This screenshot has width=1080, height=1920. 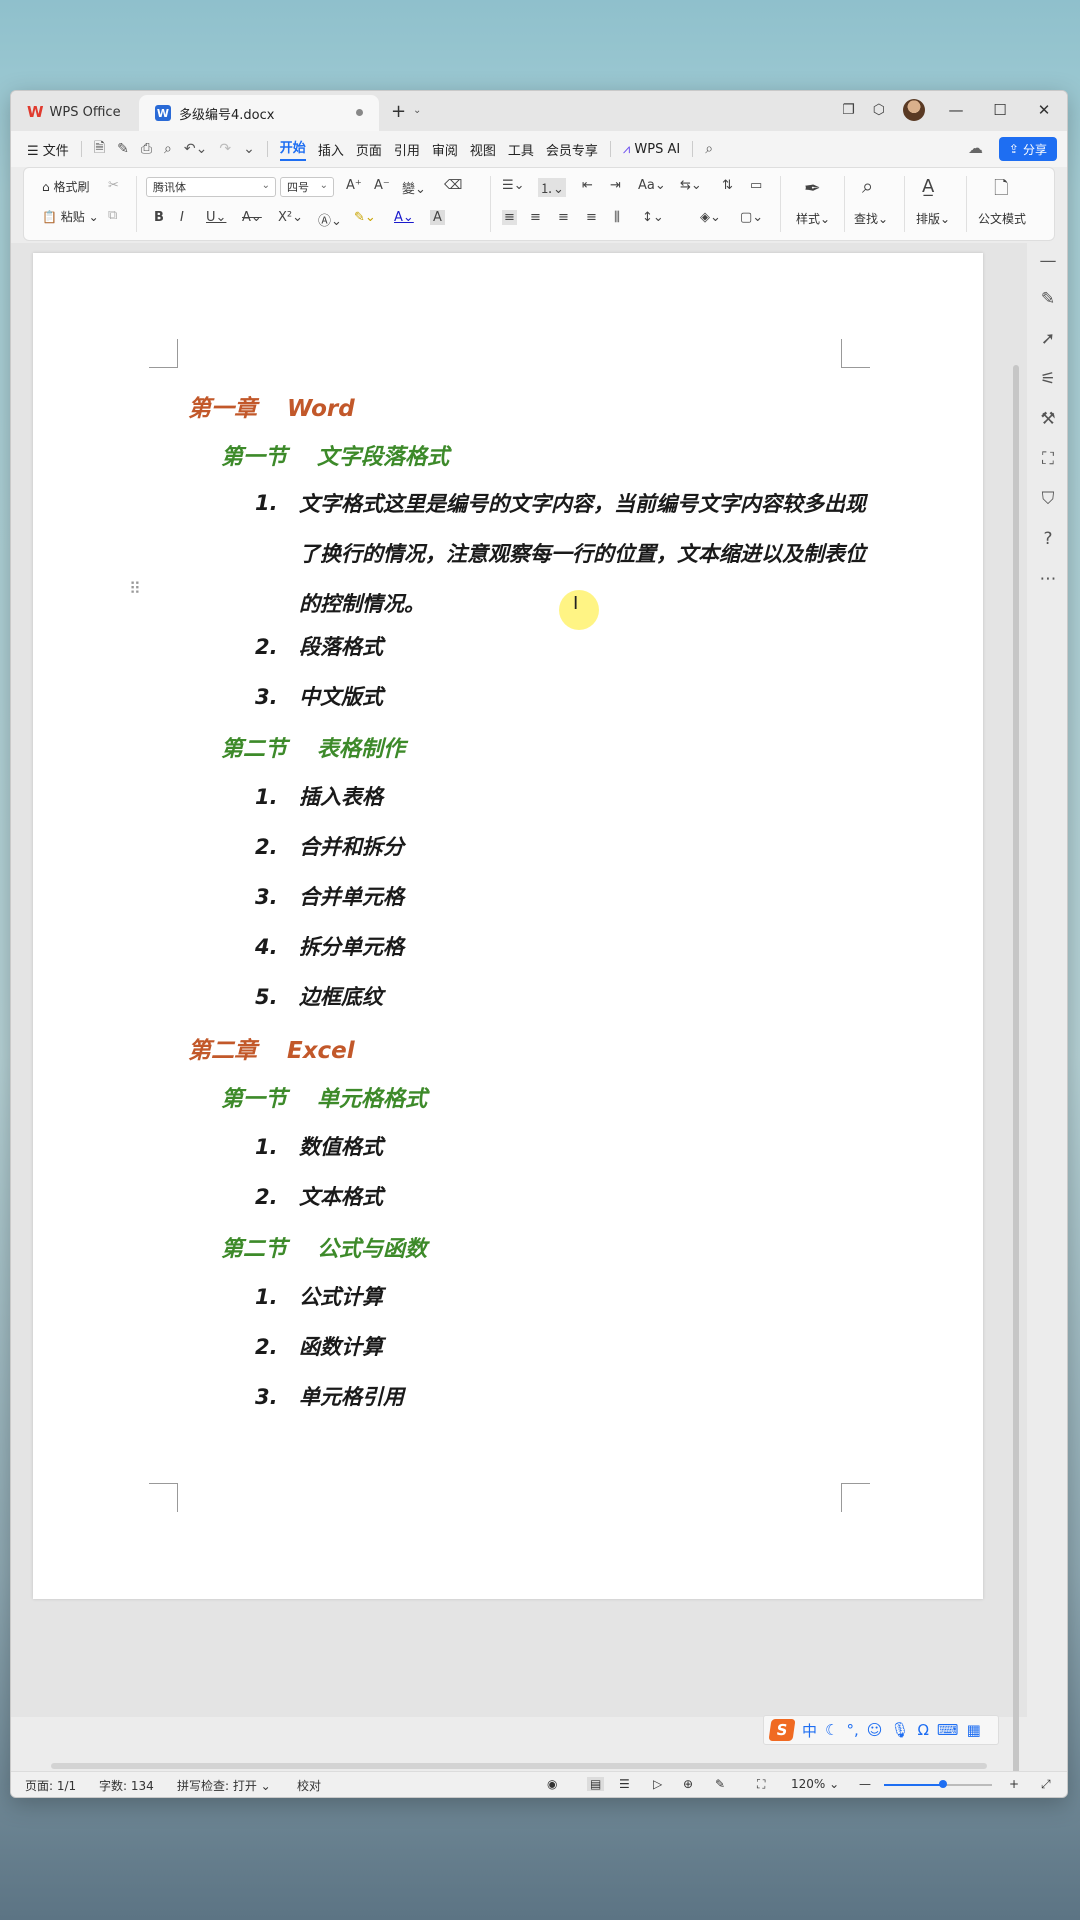 I want to click on collapse-icon: —, so click(x=1048, y=261).